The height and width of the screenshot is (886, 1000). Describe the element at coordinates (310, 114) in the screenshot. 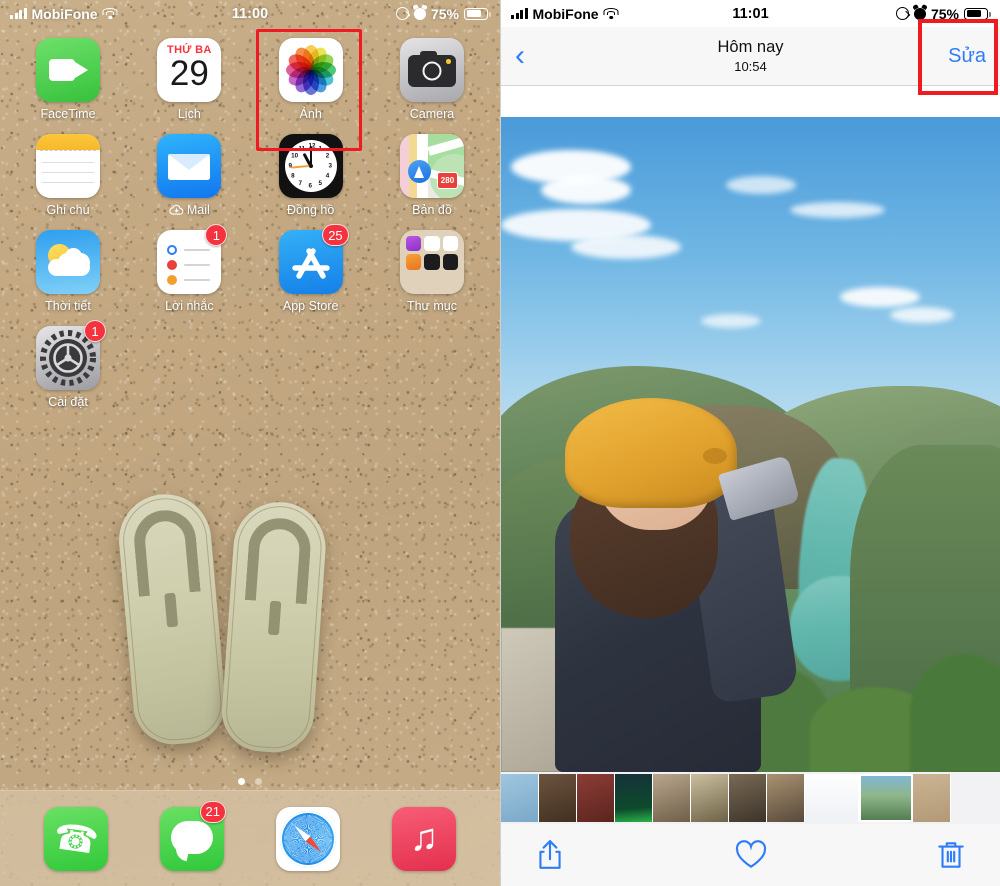

I see `app-label: Ảnh` at that location.